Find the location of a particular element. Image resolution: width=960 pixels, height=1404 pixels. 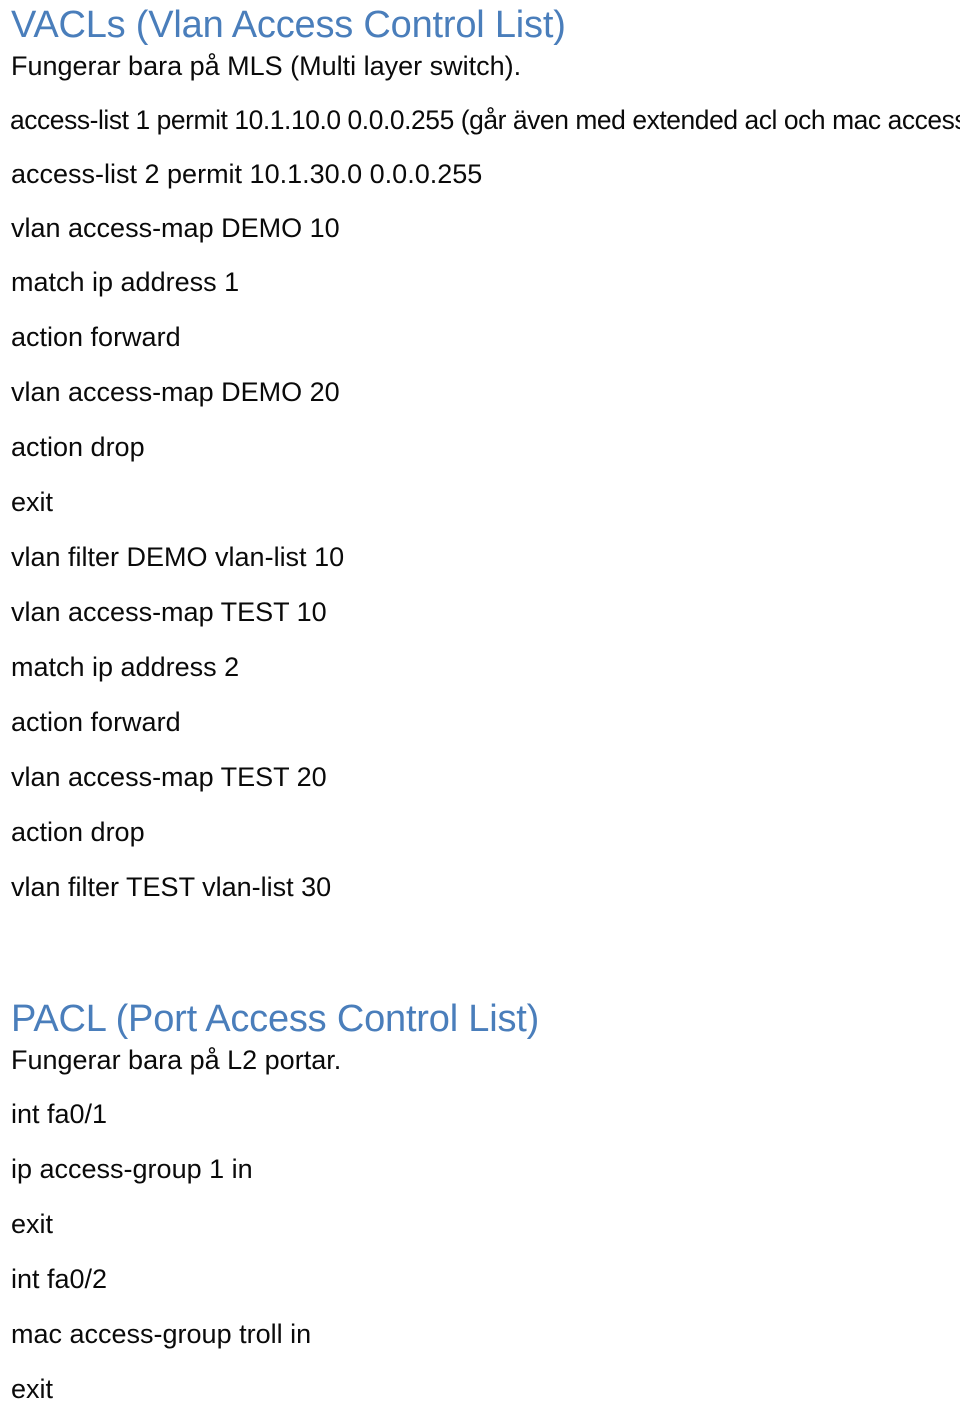

config-line-vlan-filter-test: vlan filter TEST vlan-list 30 is located at coordinates (171, 887).